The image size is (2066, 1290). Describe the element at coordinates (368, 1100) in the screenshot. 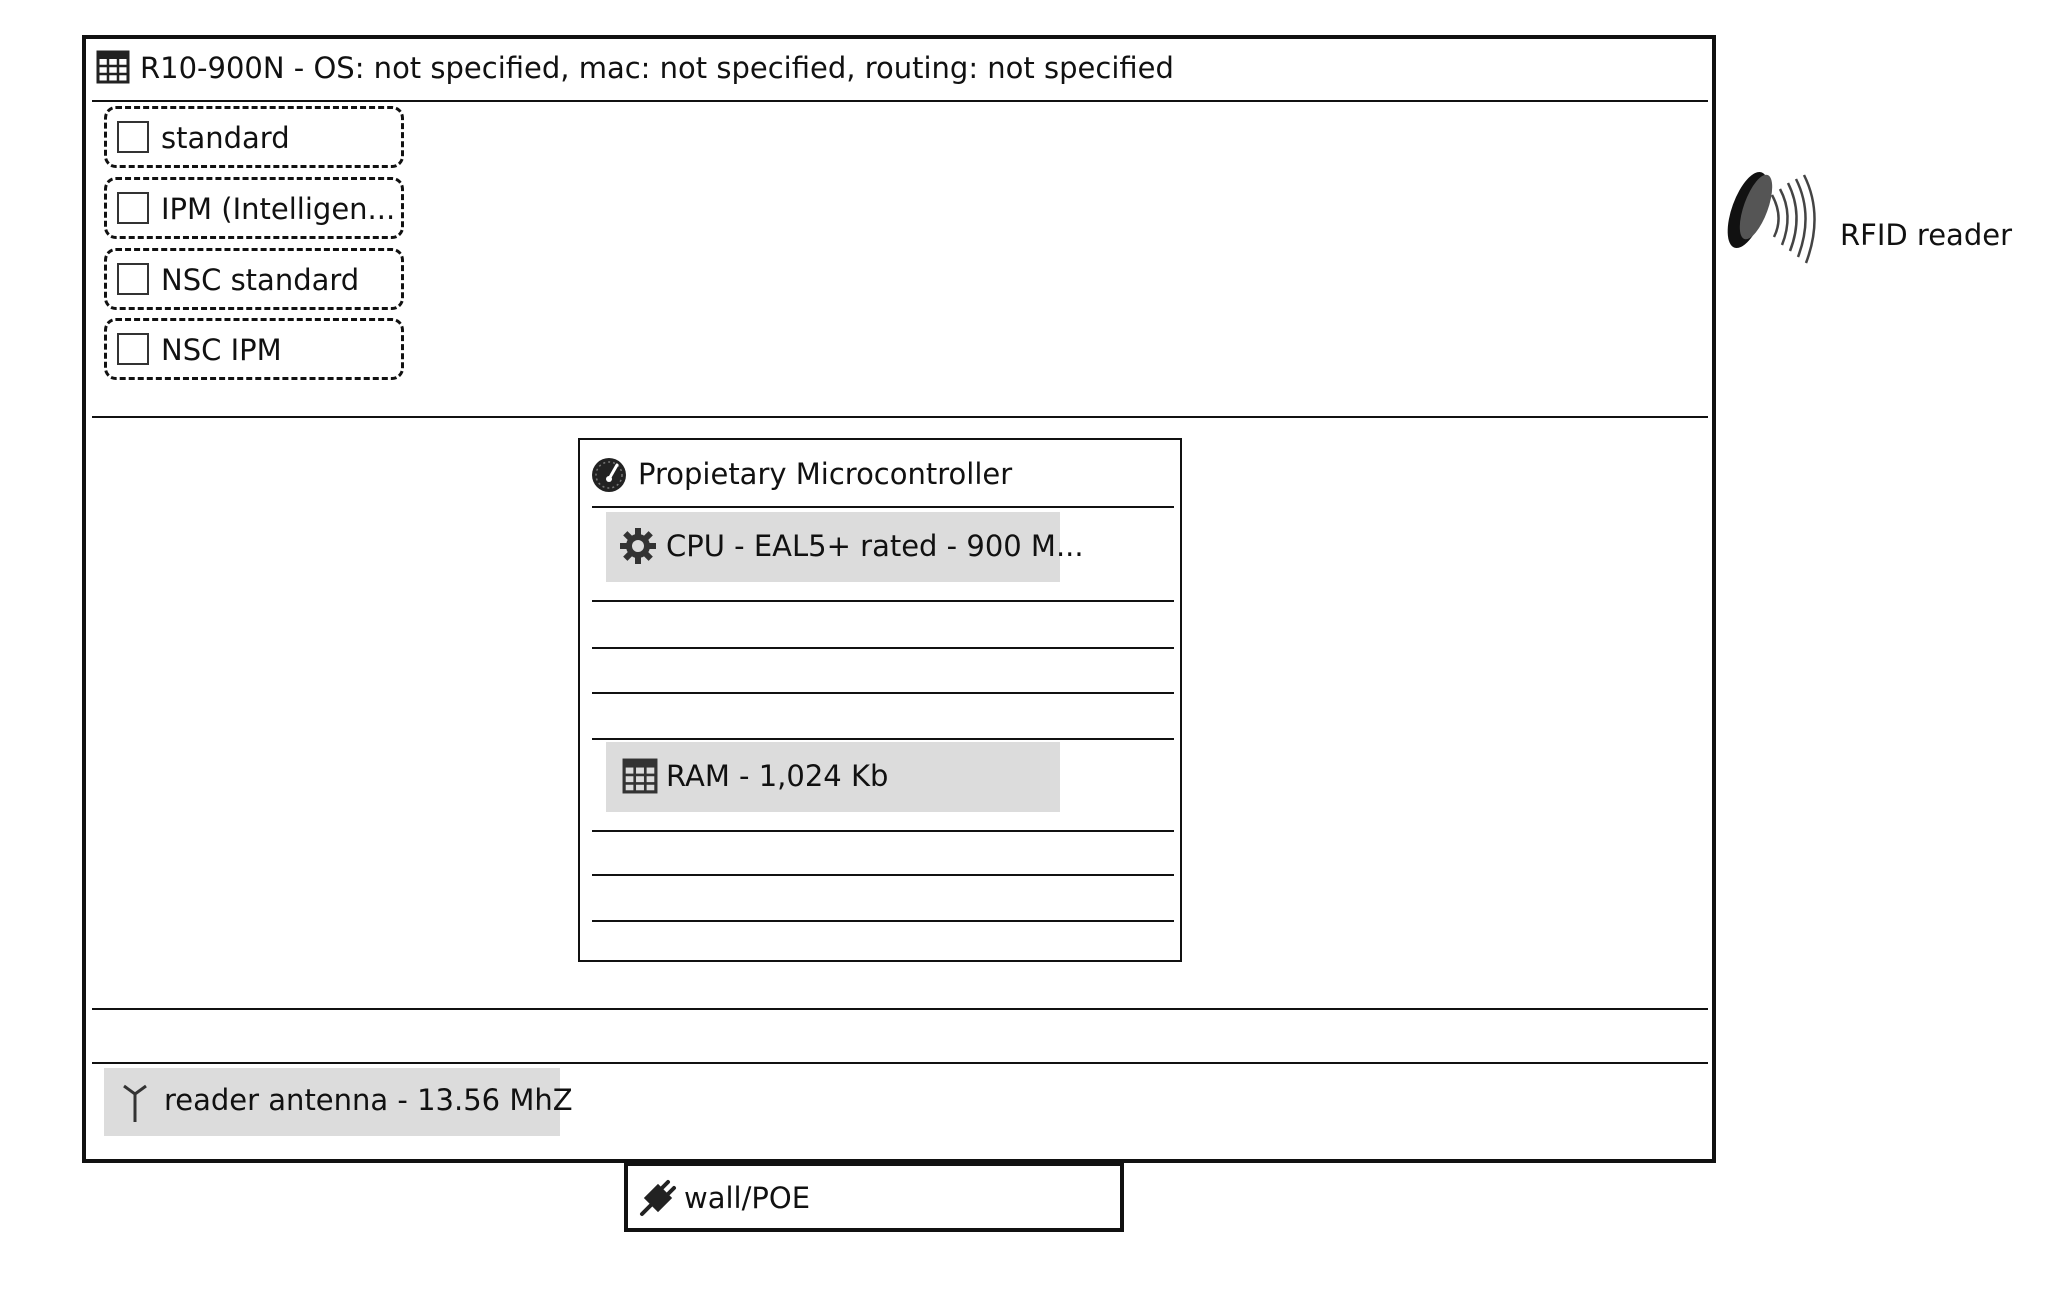

I see `antenna-label: reader antenna - 13.56 MhZ` at that location.